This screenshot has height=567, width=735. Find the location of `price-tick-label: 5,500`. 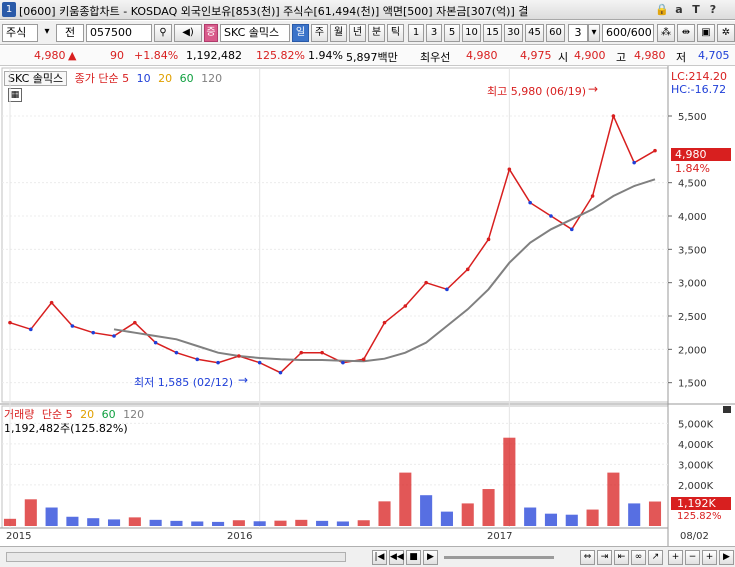

price-tick-label: 5,500 is located at coordinates (692, 117).